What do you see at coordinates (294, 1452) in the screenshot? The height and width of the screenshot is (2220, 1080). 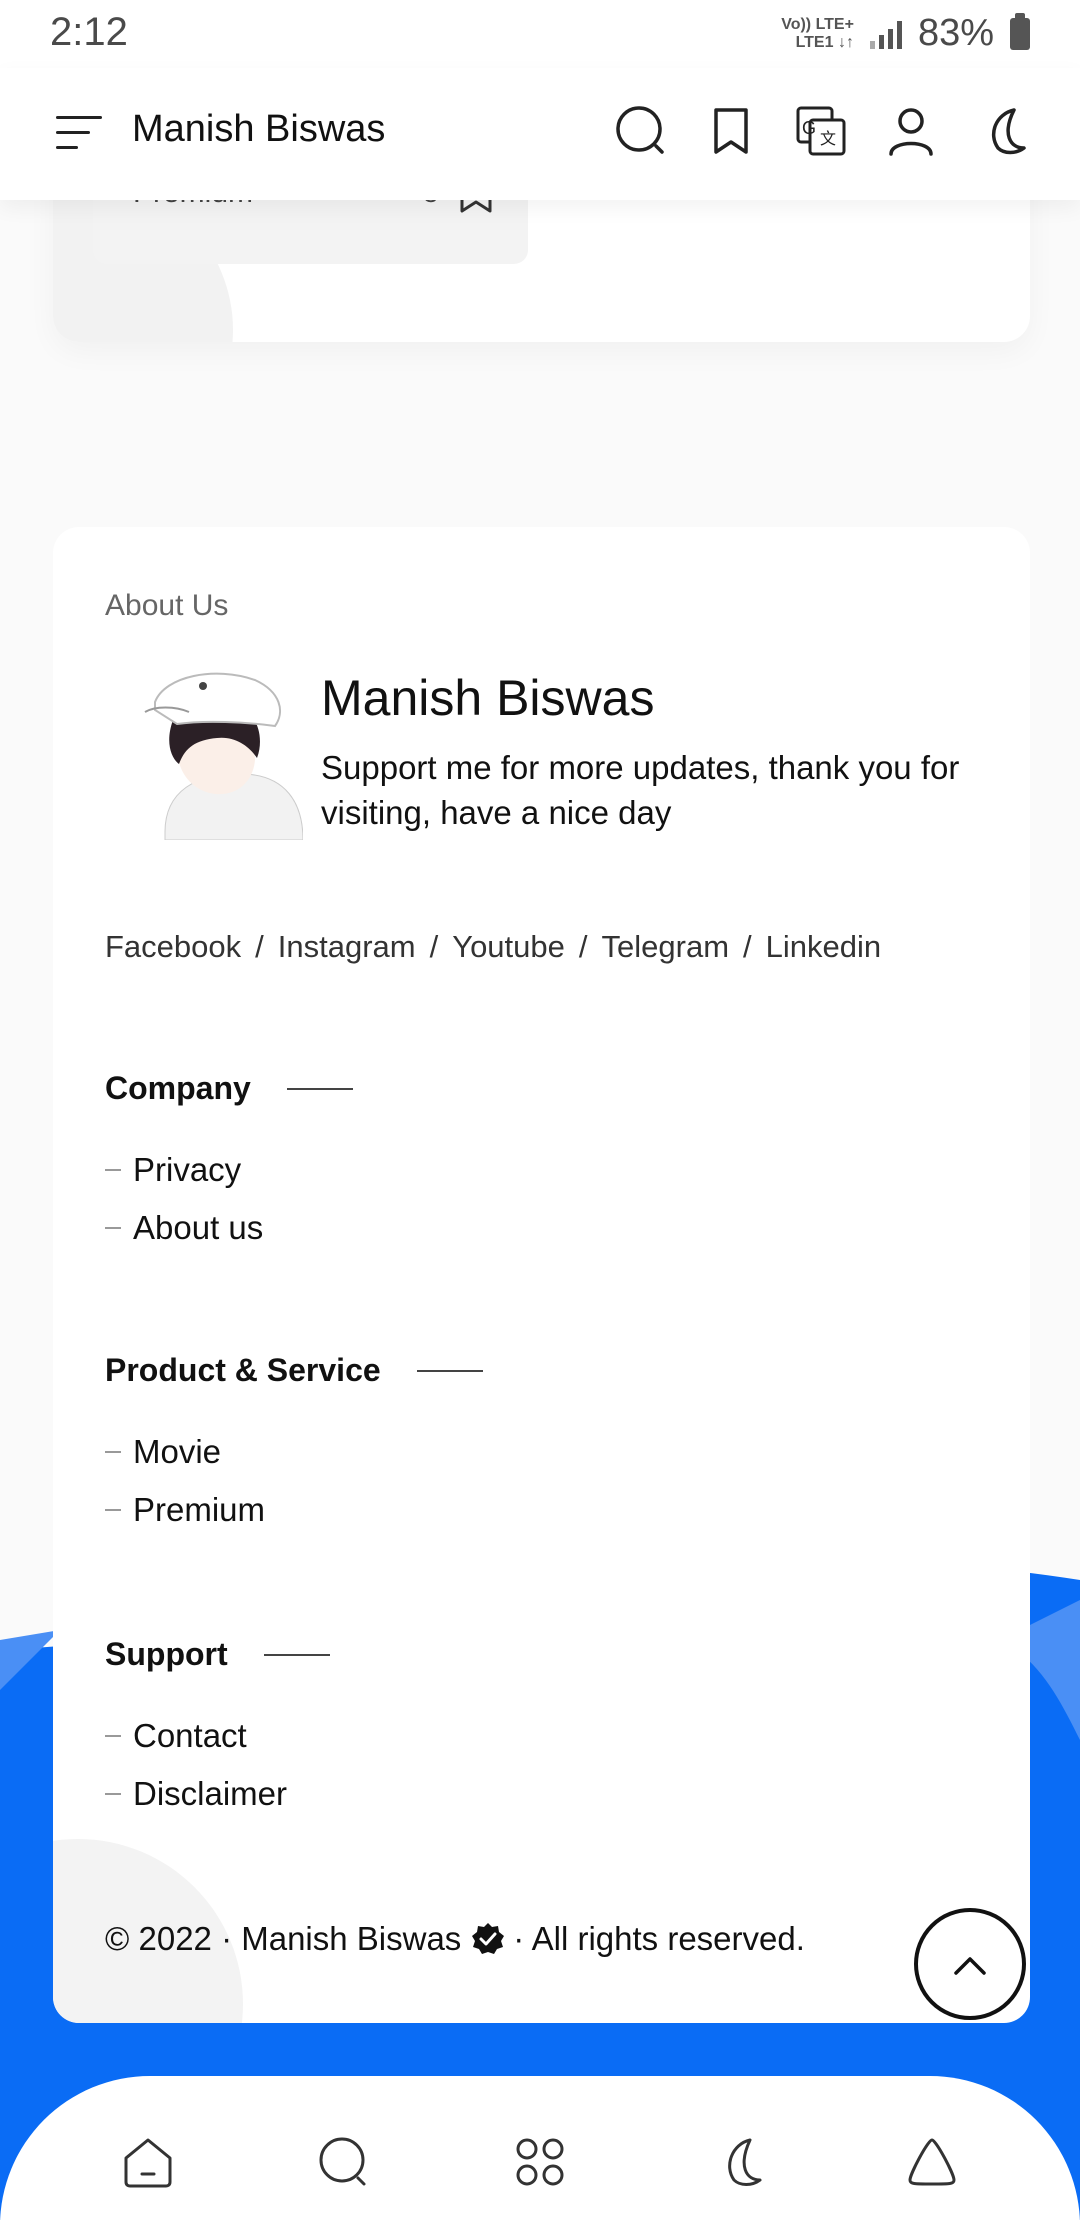 I see `footer-link-movie: Movie` at bounding box center [294, 1452].